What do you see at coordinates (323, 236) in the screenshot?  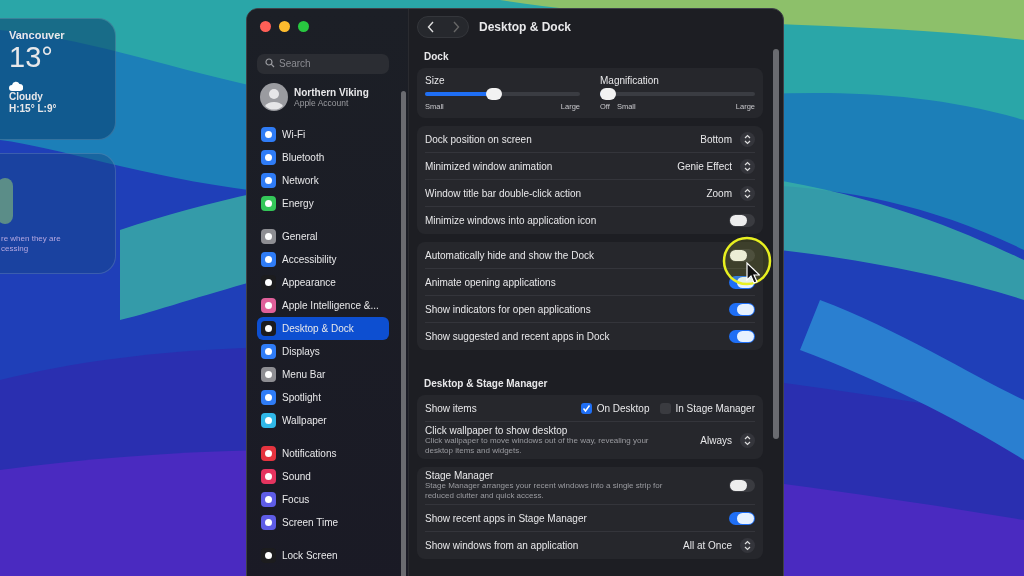 I see `sidebar-item: General` at bounding box center [323, 236].